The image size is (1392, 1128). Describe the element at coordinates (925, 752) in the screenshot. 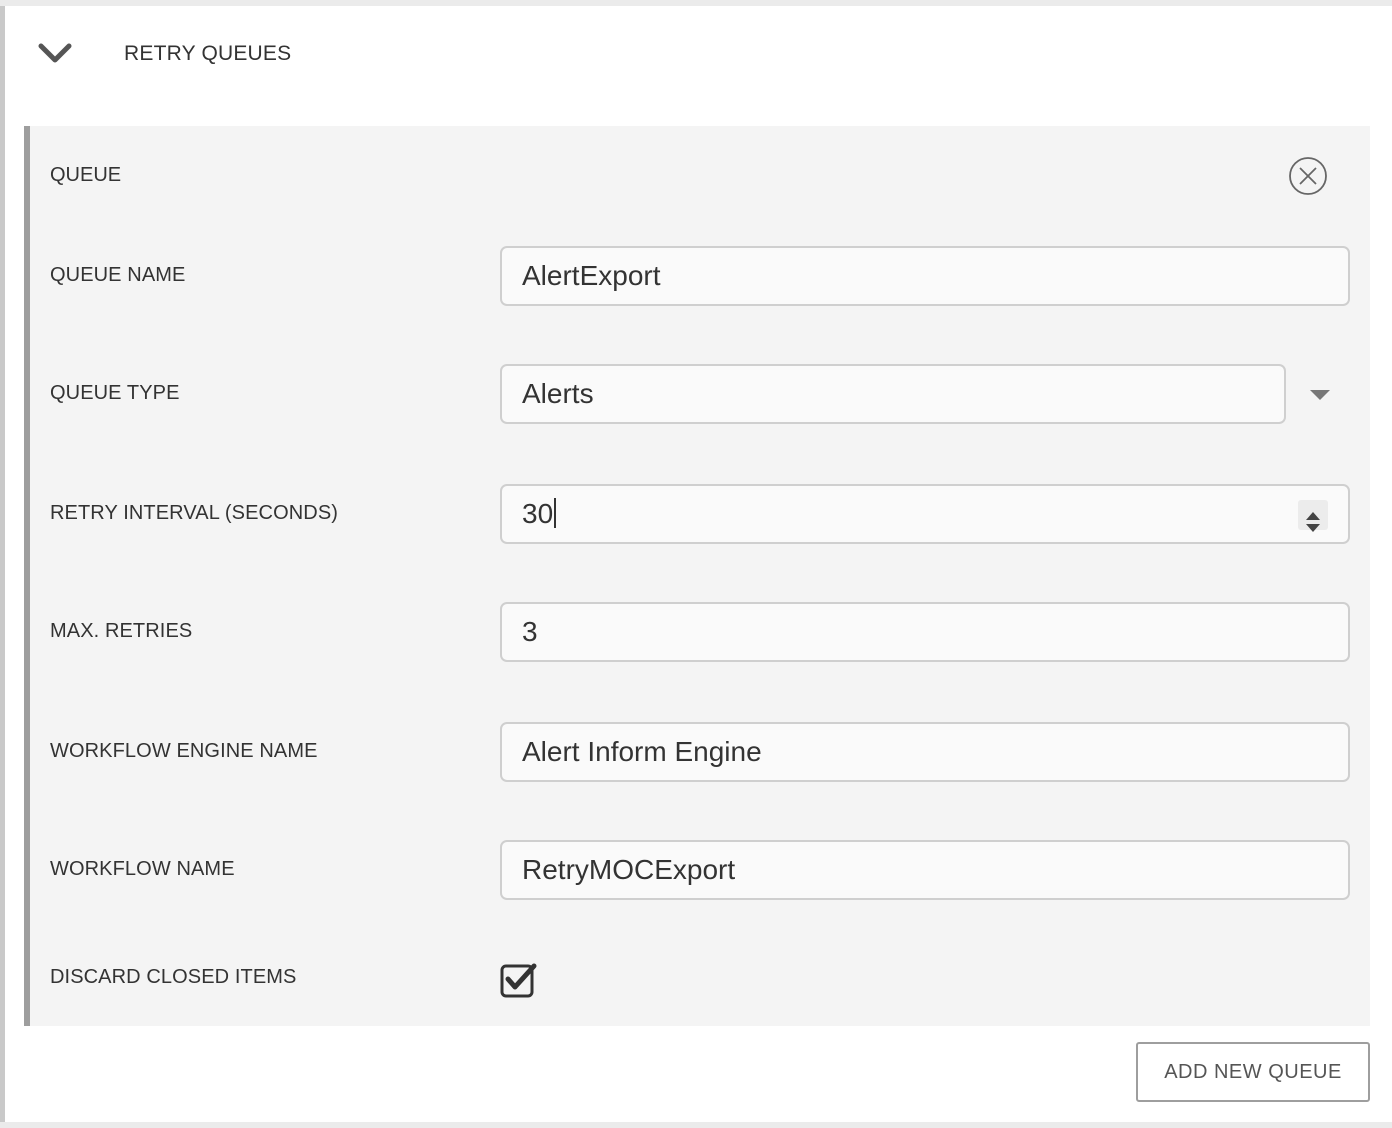

I see `workflow-engine-name-input` at that location.